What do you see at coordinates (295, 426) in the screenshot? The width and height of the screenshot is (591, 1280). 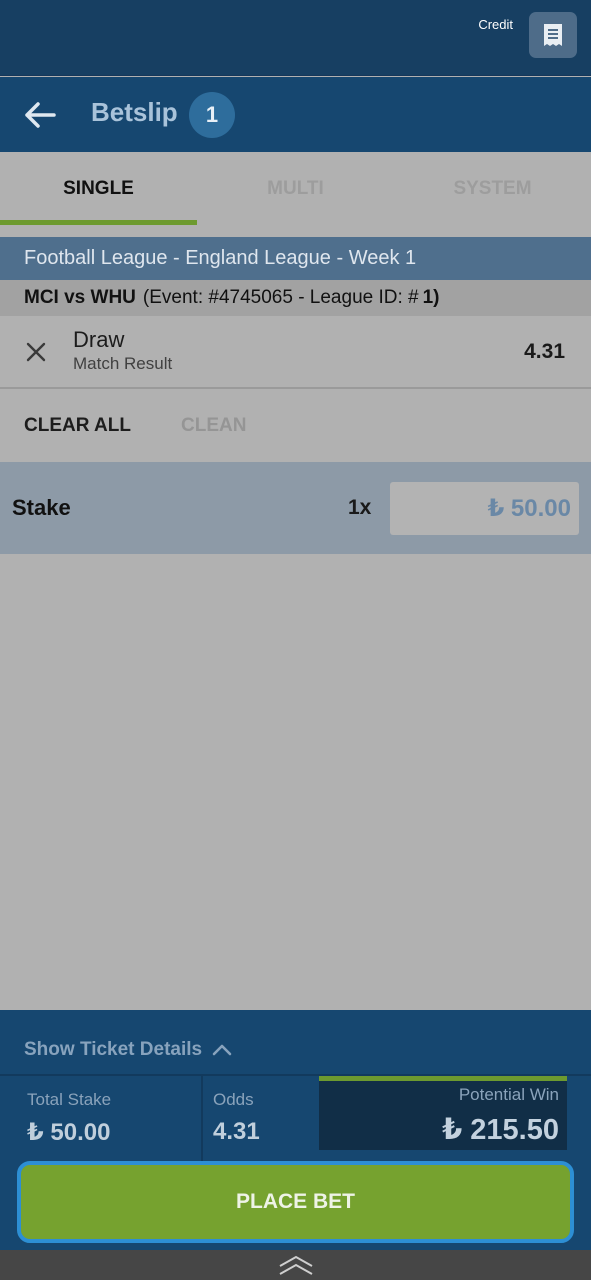 I see `betslip-actions: CLEAR ALL CLEAN` at bounding box center [295, 426].